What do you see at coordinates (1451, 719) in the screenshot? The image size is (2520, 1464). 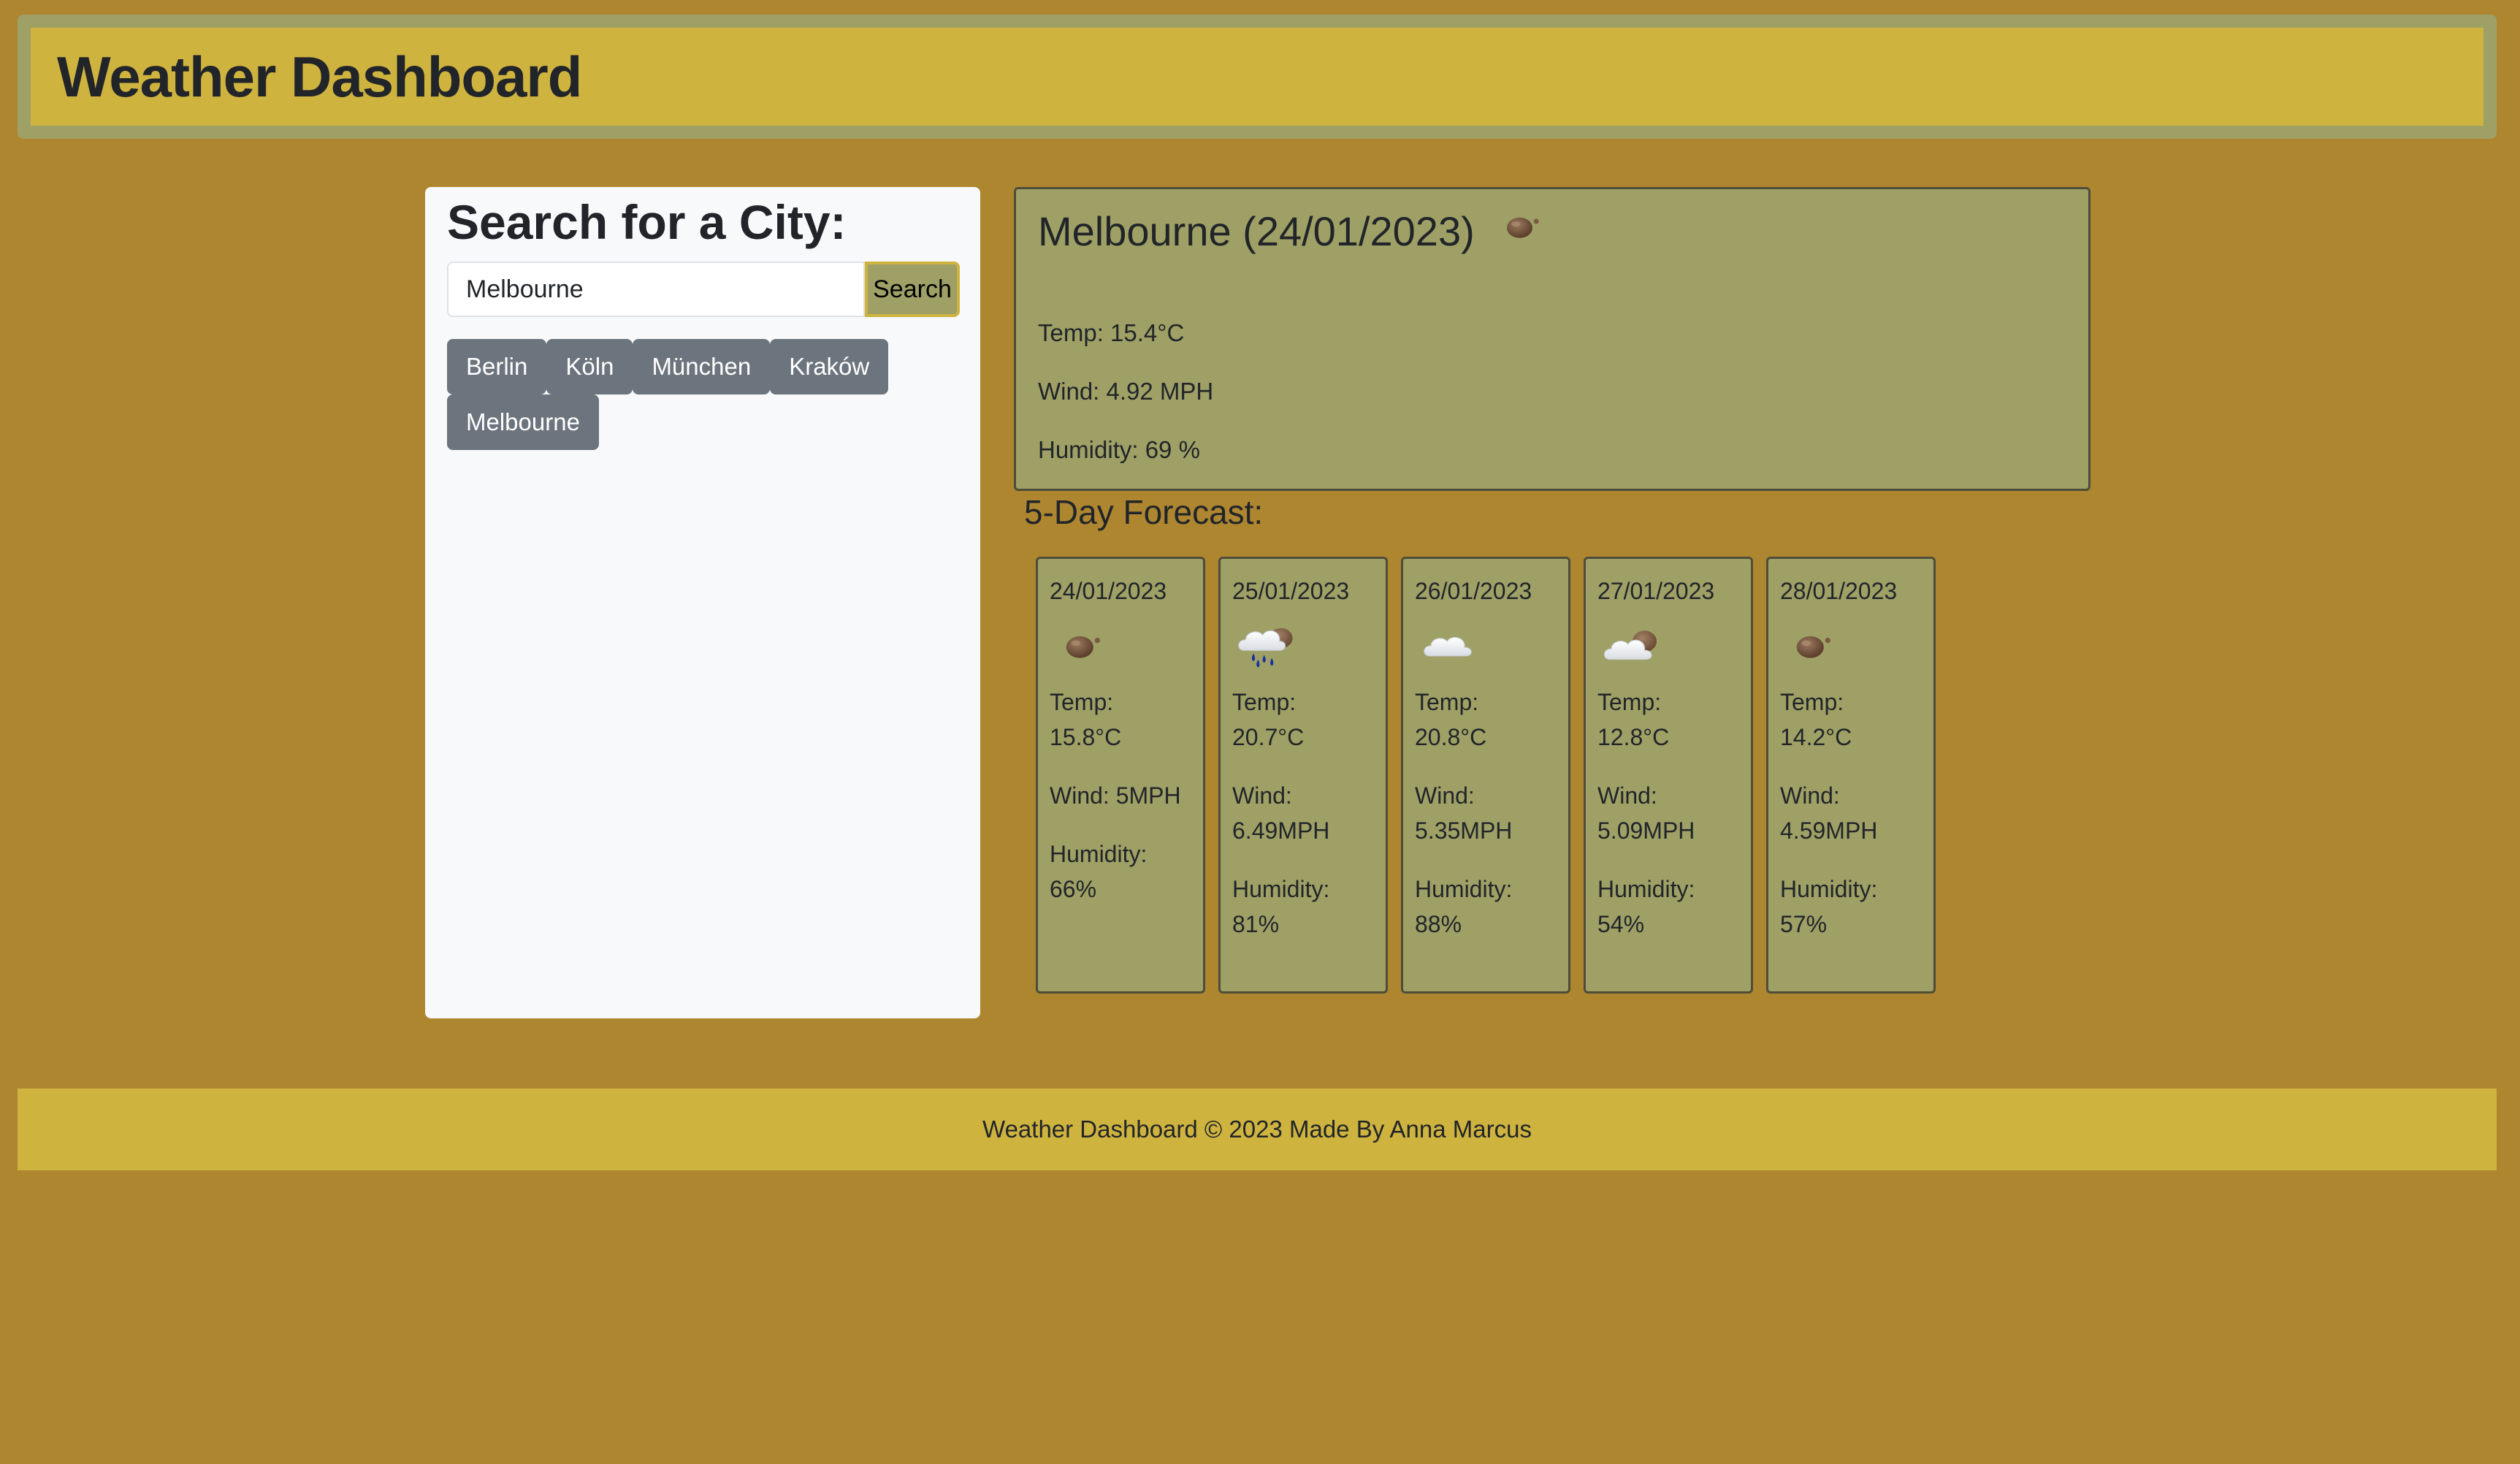 I see `forecast-temp: Temp: 20.8°C` at bounding box center [1451, 719].